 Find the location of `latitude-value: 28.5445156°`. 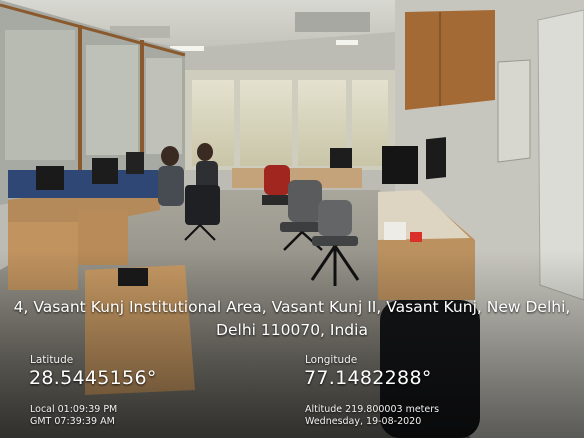

latitude-value: 28.5445156° is located at coordinates (93, 378).